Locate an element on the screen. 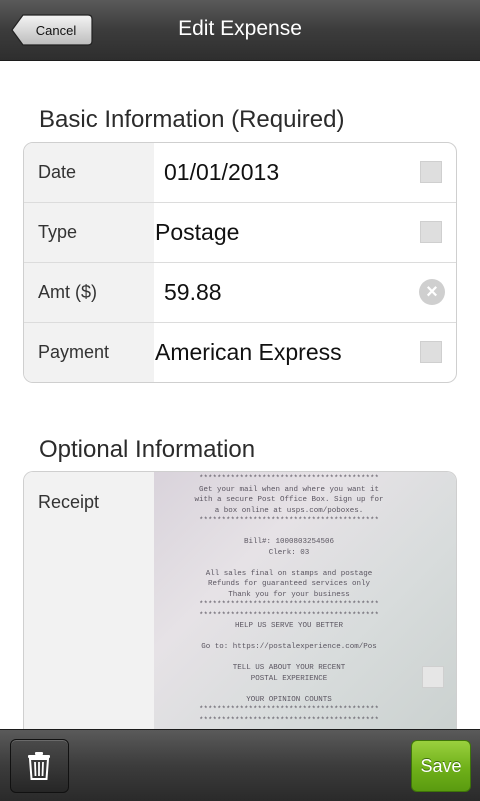  delete-button is located at coordinates (39, 766).